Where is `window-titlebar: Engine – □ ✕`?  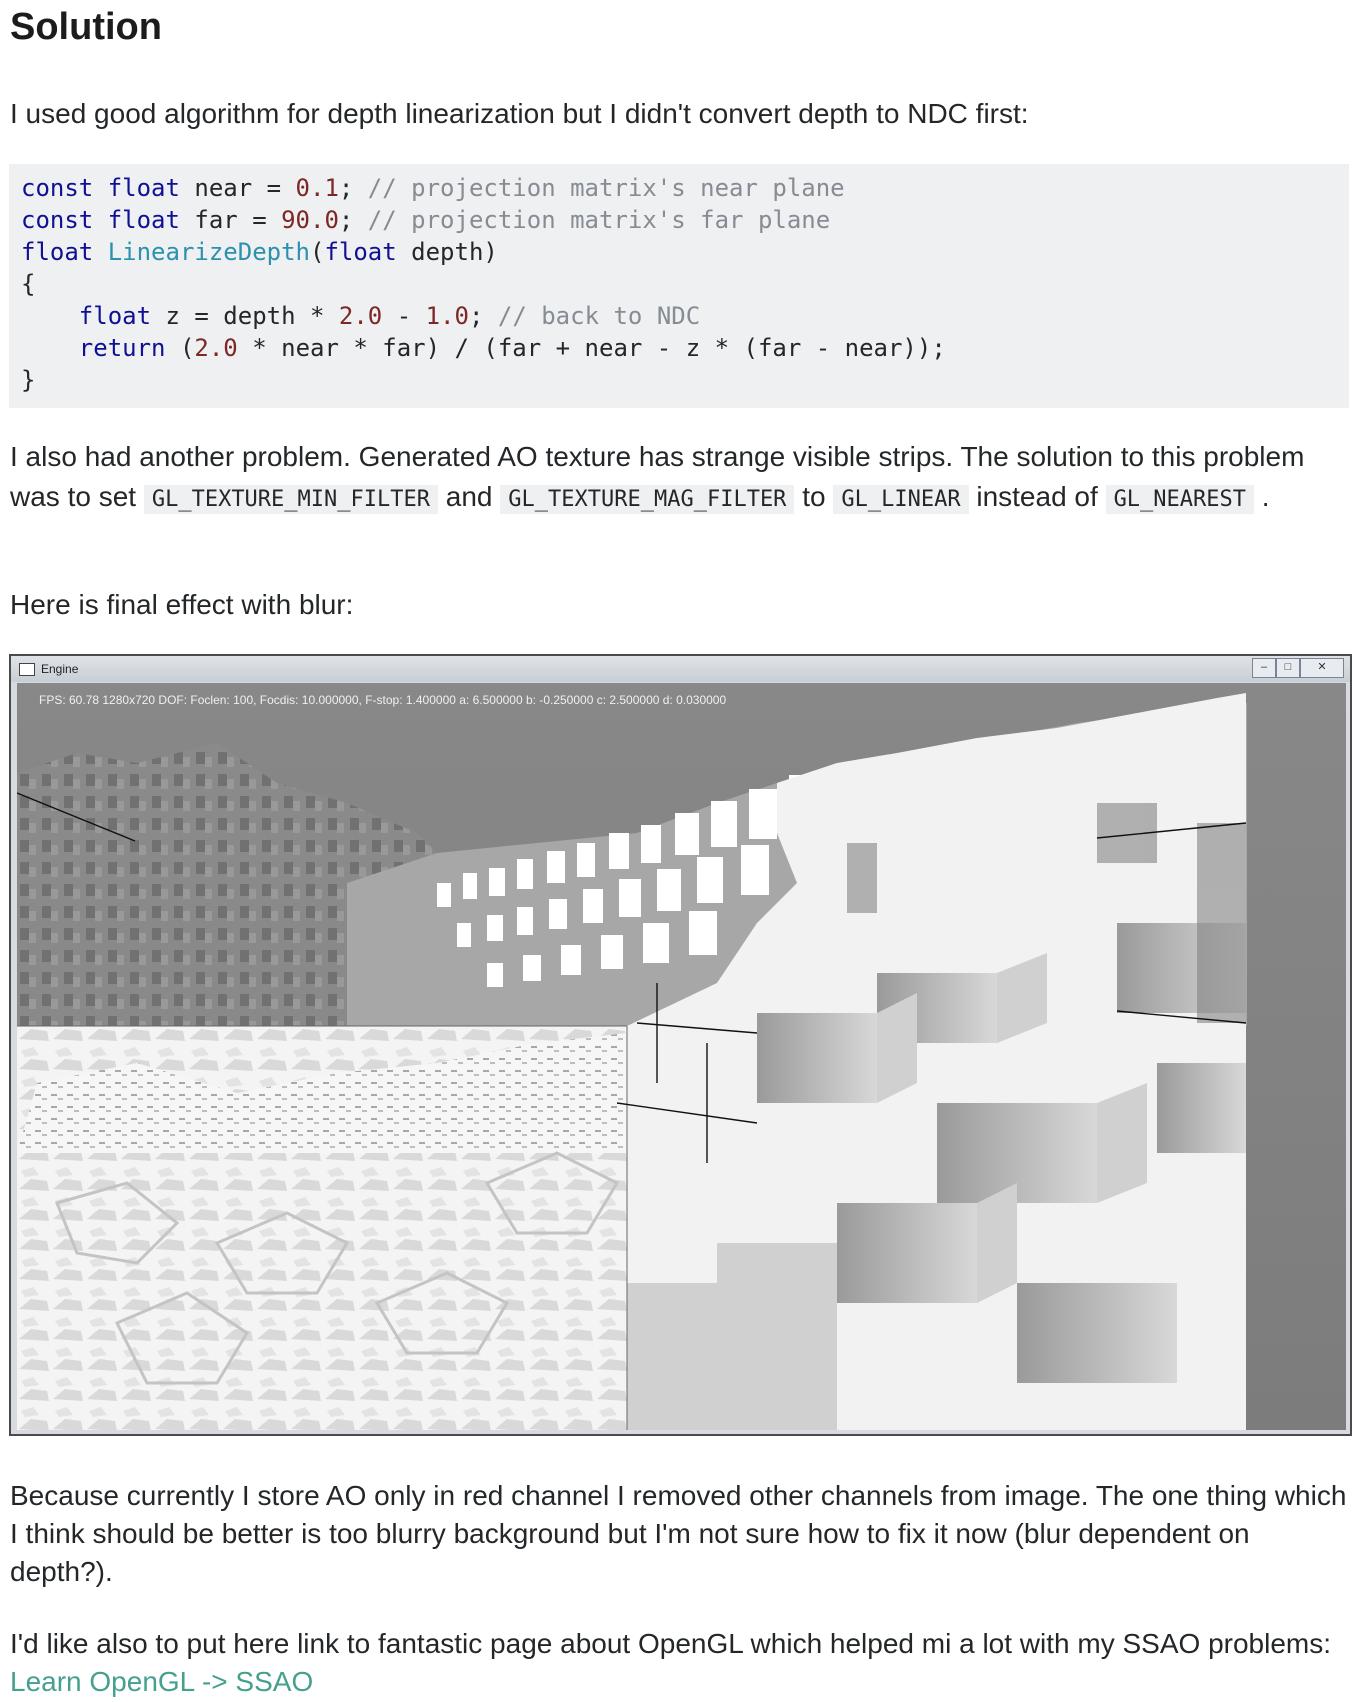
window-titlebar: Engine – □ ✕ is located at coordinates (680, 669).